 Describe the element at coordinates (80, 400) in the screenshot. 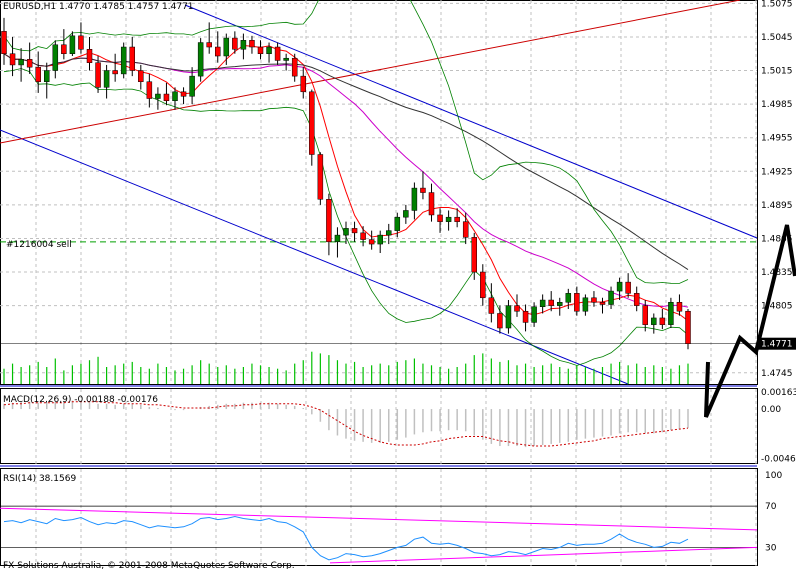

I see `macd-label: MACD(12,26,9) -0.00188 -0.00176` at that location.